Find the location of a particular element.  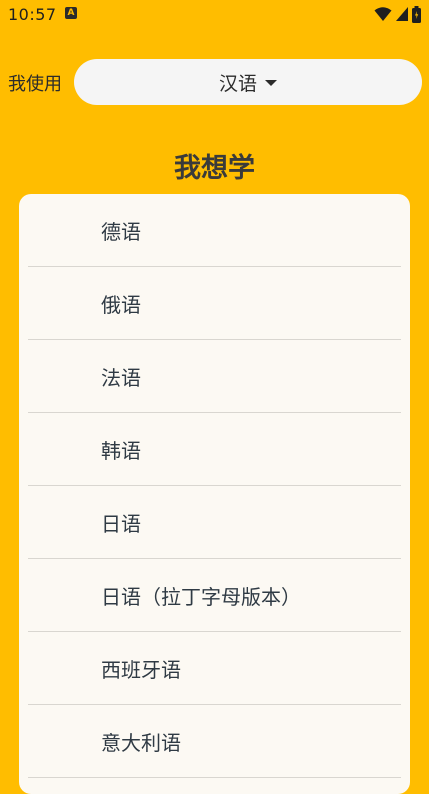

notification-icon: A is located at coordinates (71, 13).